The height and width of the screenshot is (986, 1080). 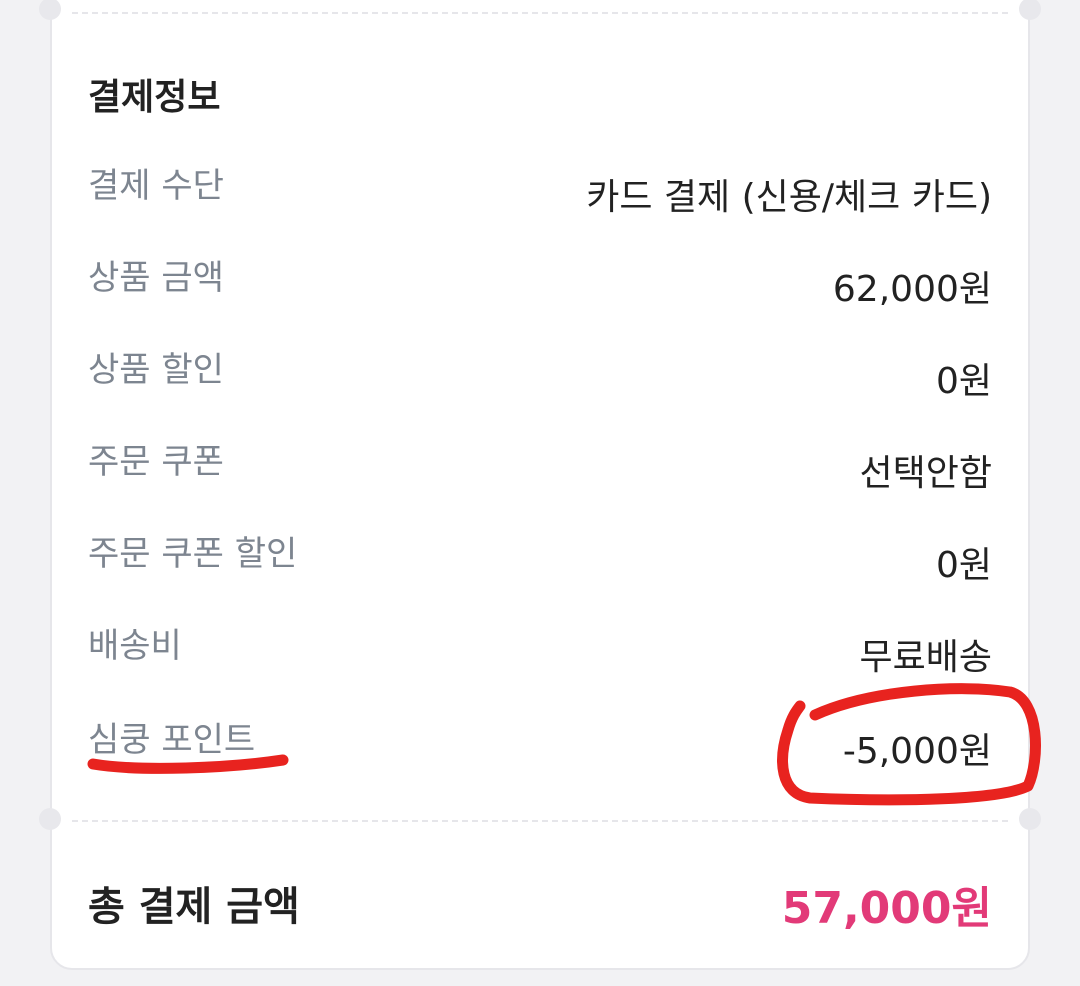 I want to click on shipping-fee-label: 배송비, so click(x=135, y=646).